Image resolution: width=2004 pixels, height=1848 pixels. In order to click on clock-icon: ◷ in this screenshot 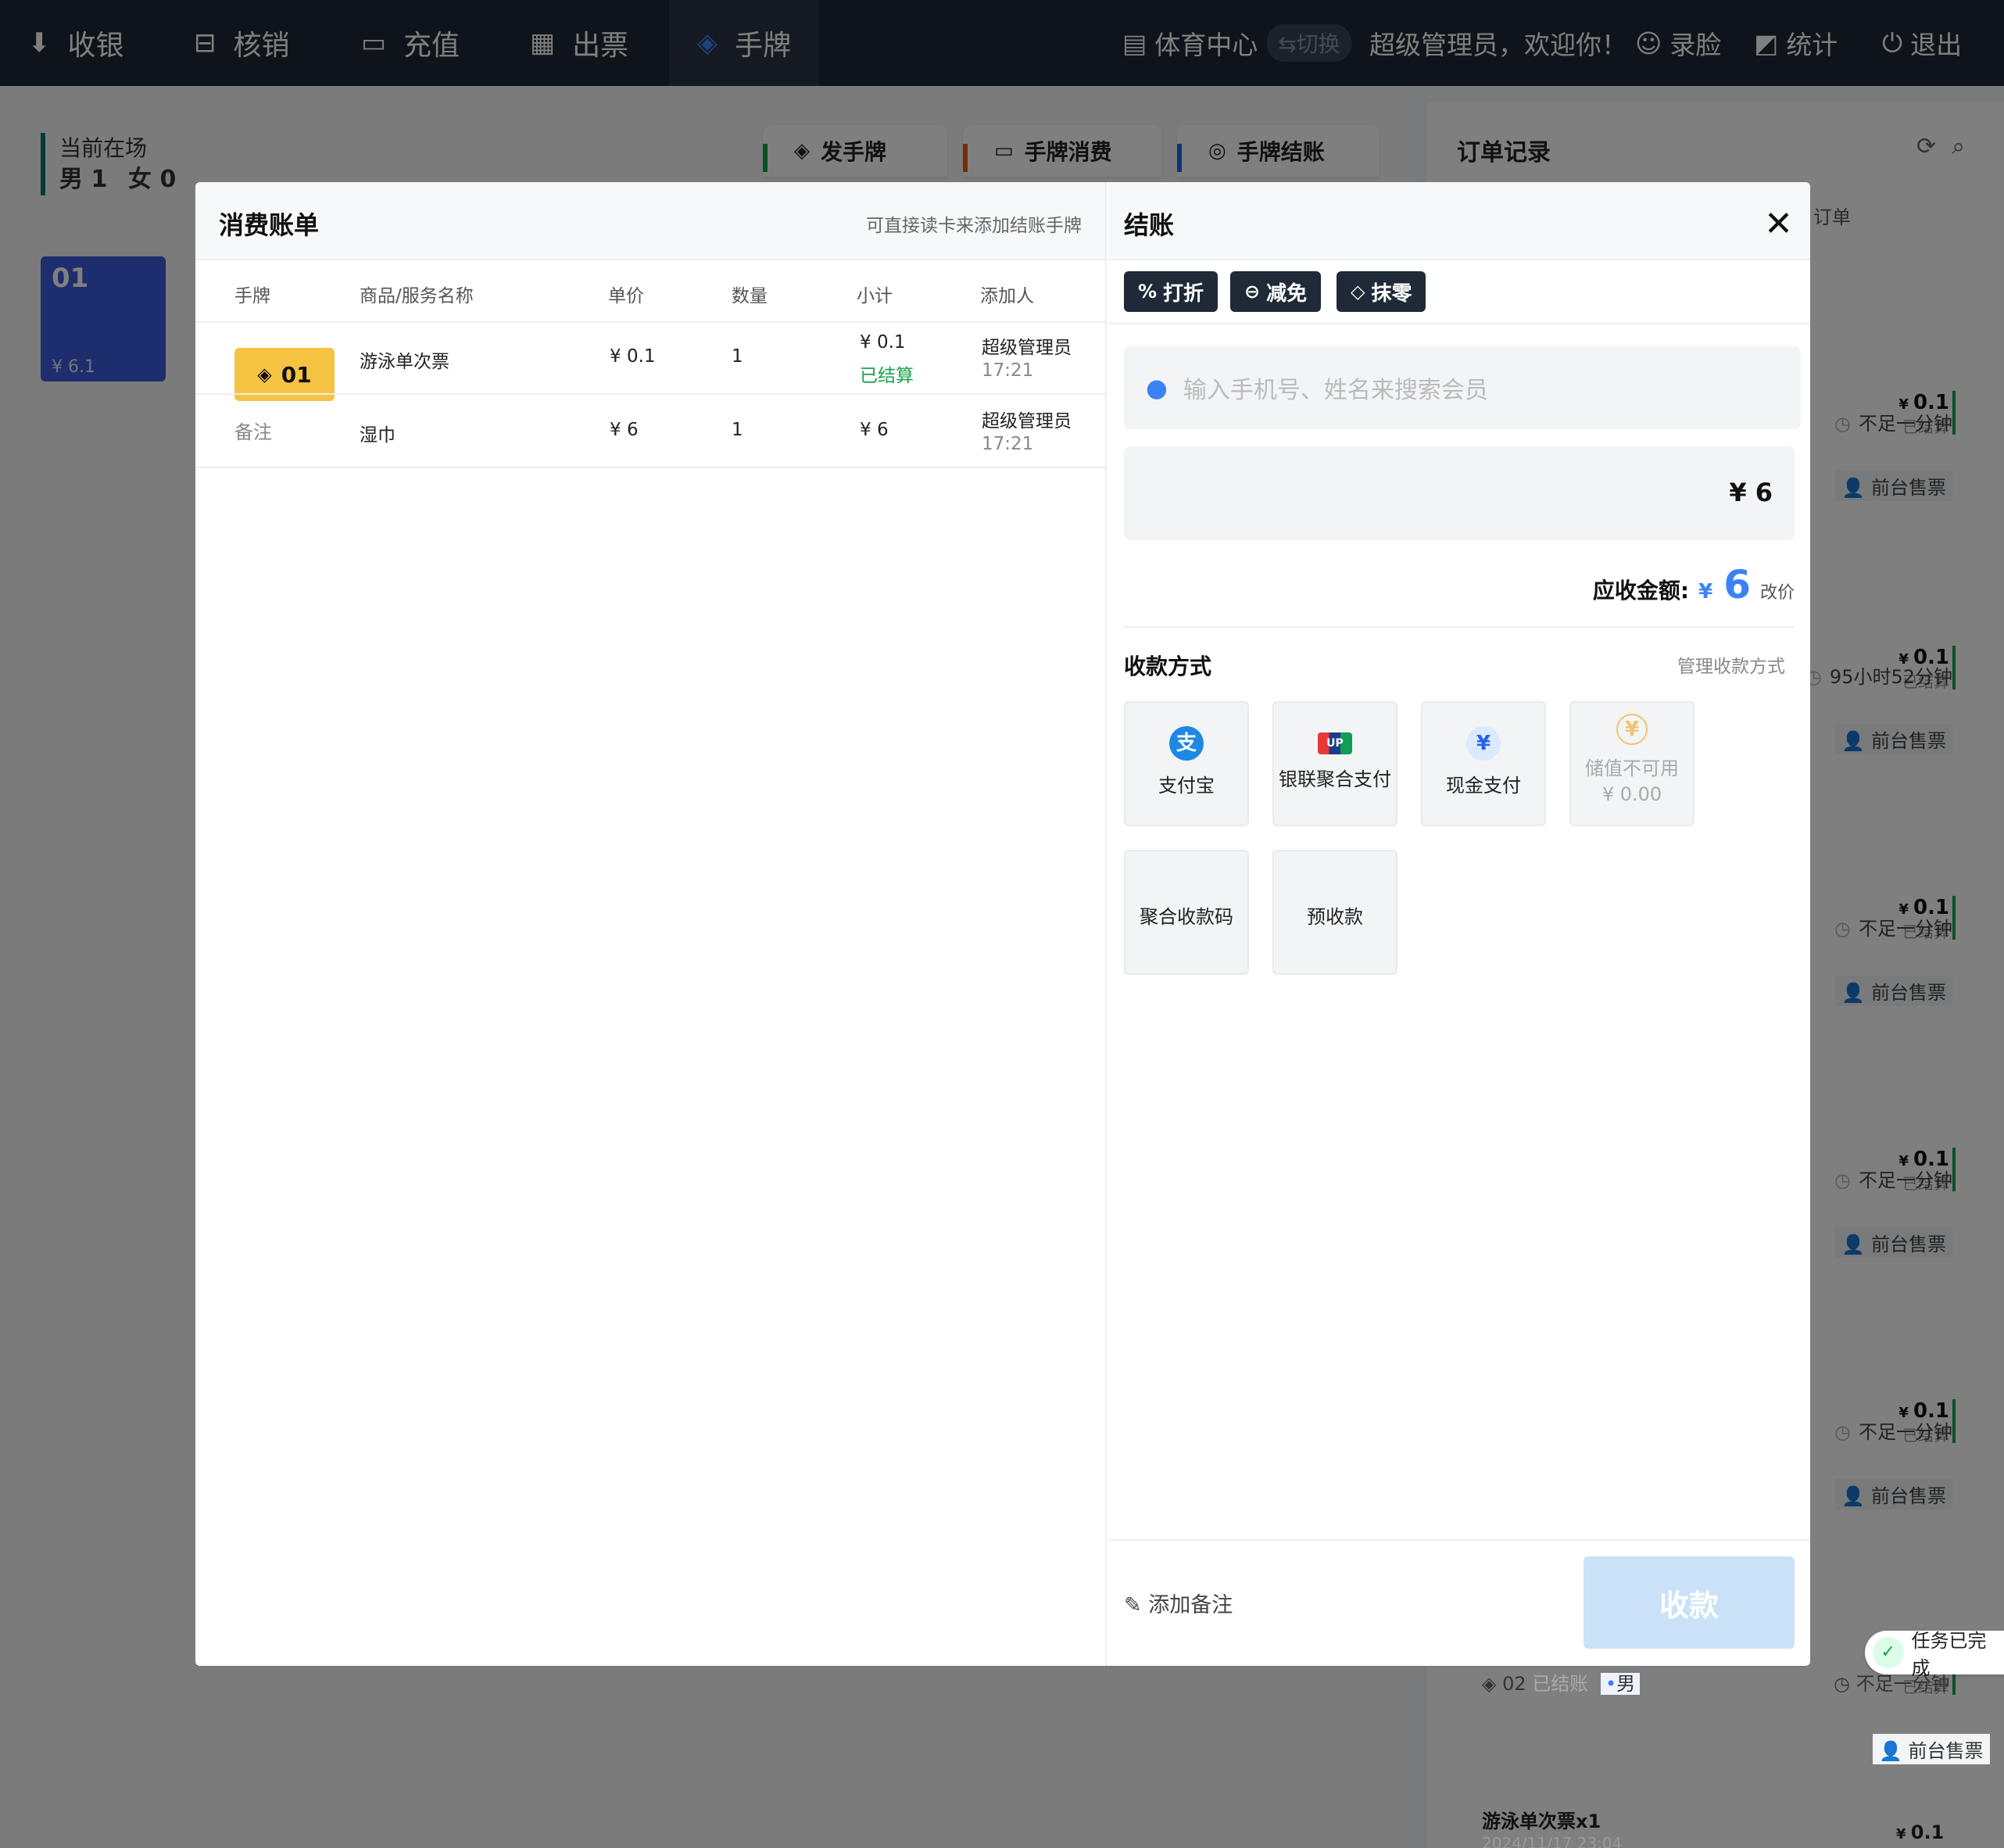, I will do `click(1842, 1684)`.